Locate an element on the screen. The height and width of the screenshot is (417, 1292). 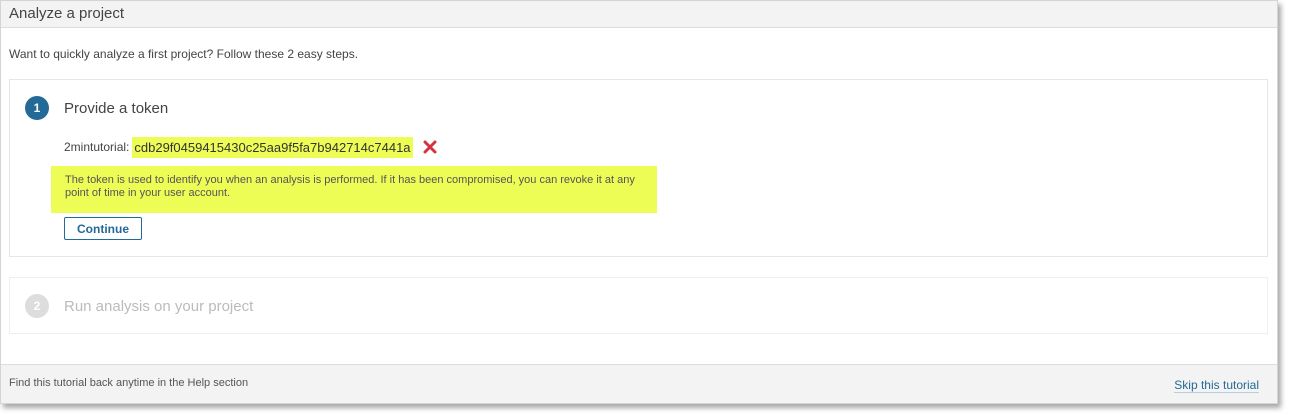
close-icon is located at coordinates (430, 147).